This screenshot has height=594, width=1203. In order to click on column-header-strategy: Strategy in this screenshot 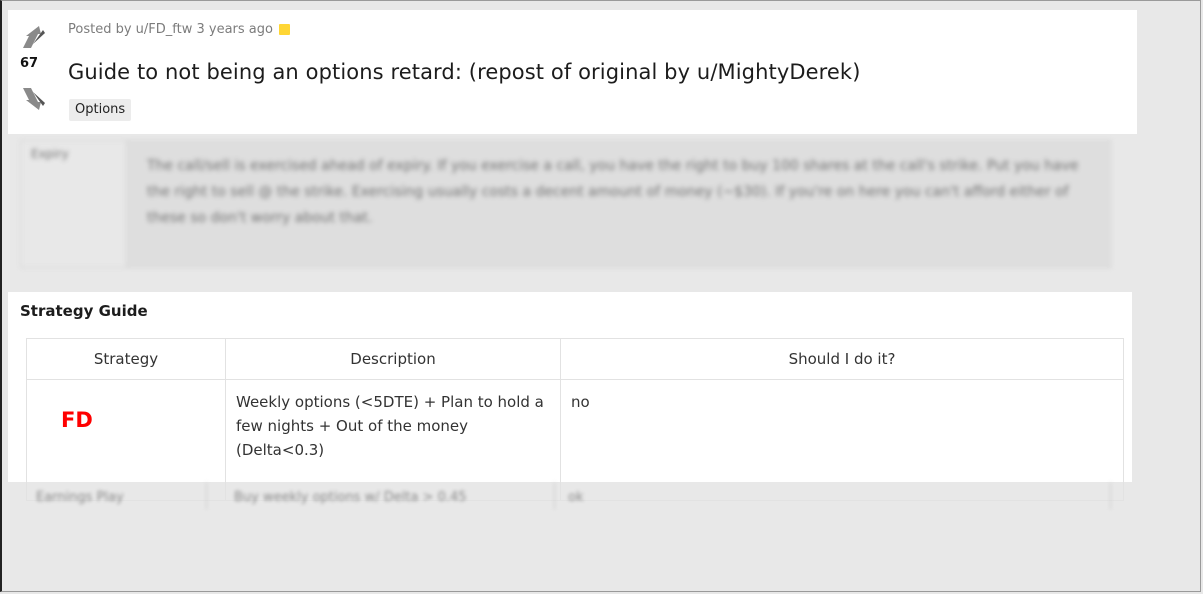, I will do `click(126, 359)`.